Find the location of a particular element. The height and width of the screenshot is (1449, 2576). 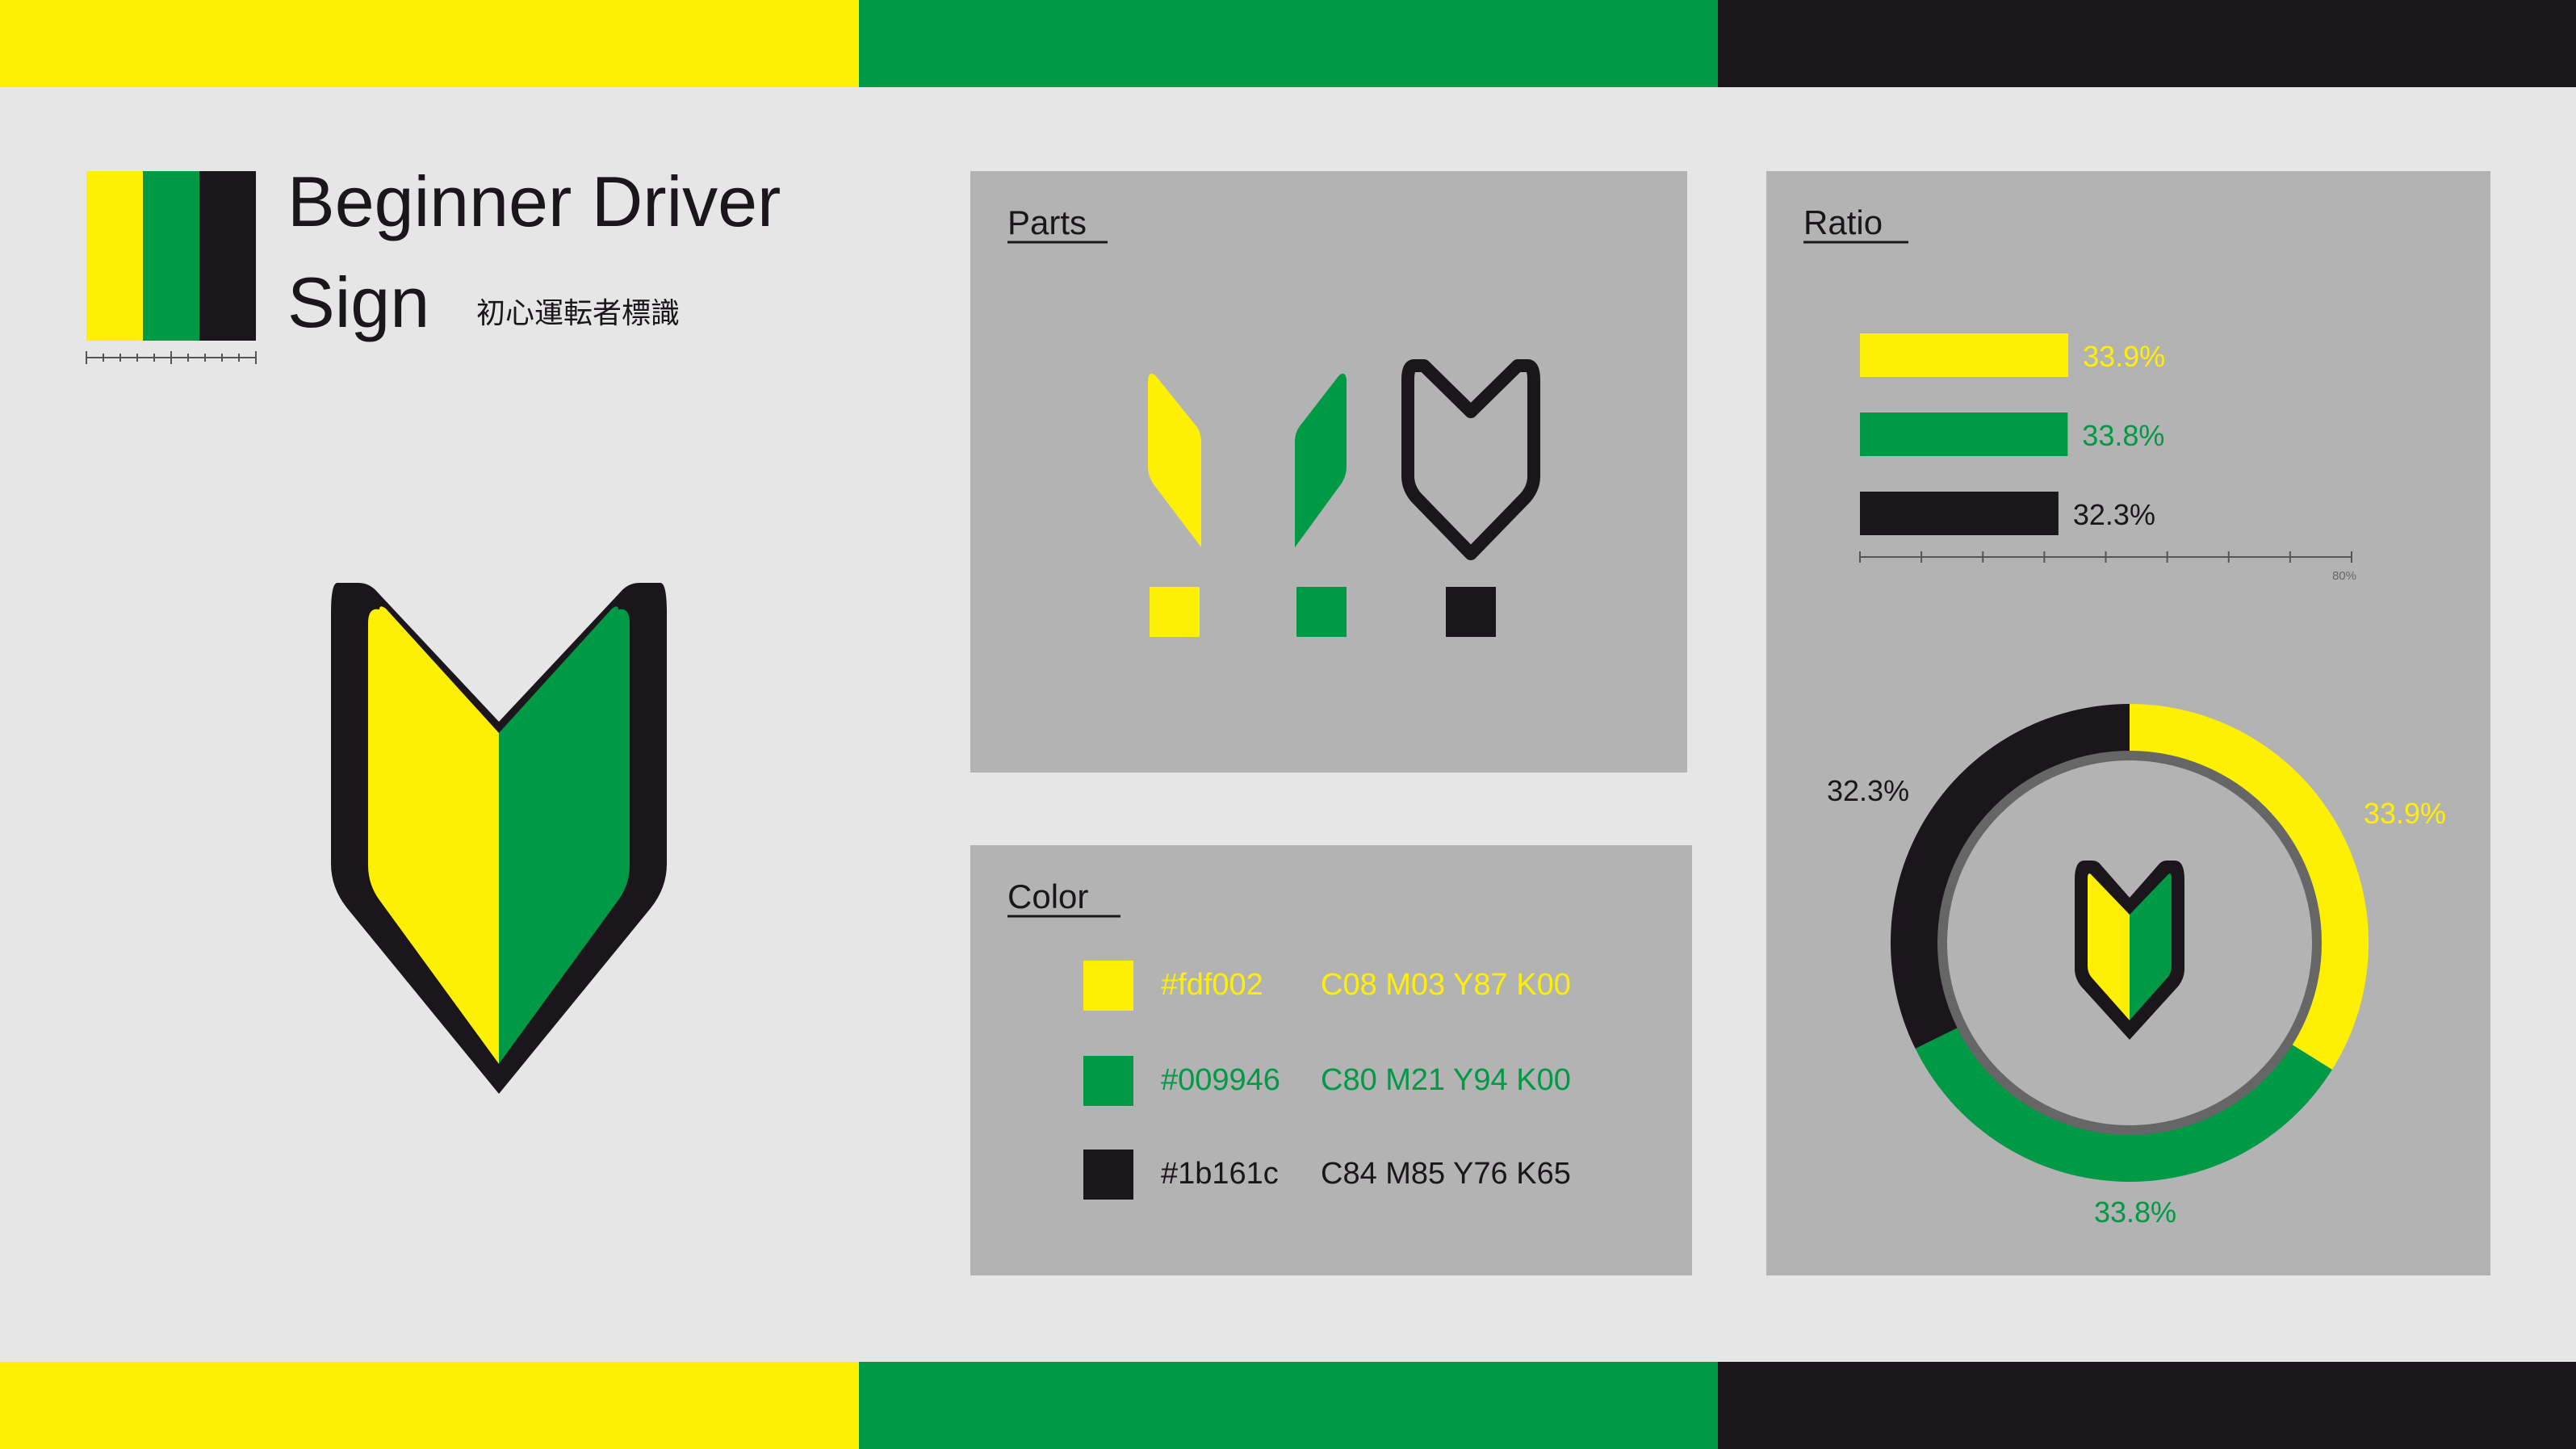

color-cmyk-yellow: C08 M03 Y87 K00 is located at coordinates (1446, 985).